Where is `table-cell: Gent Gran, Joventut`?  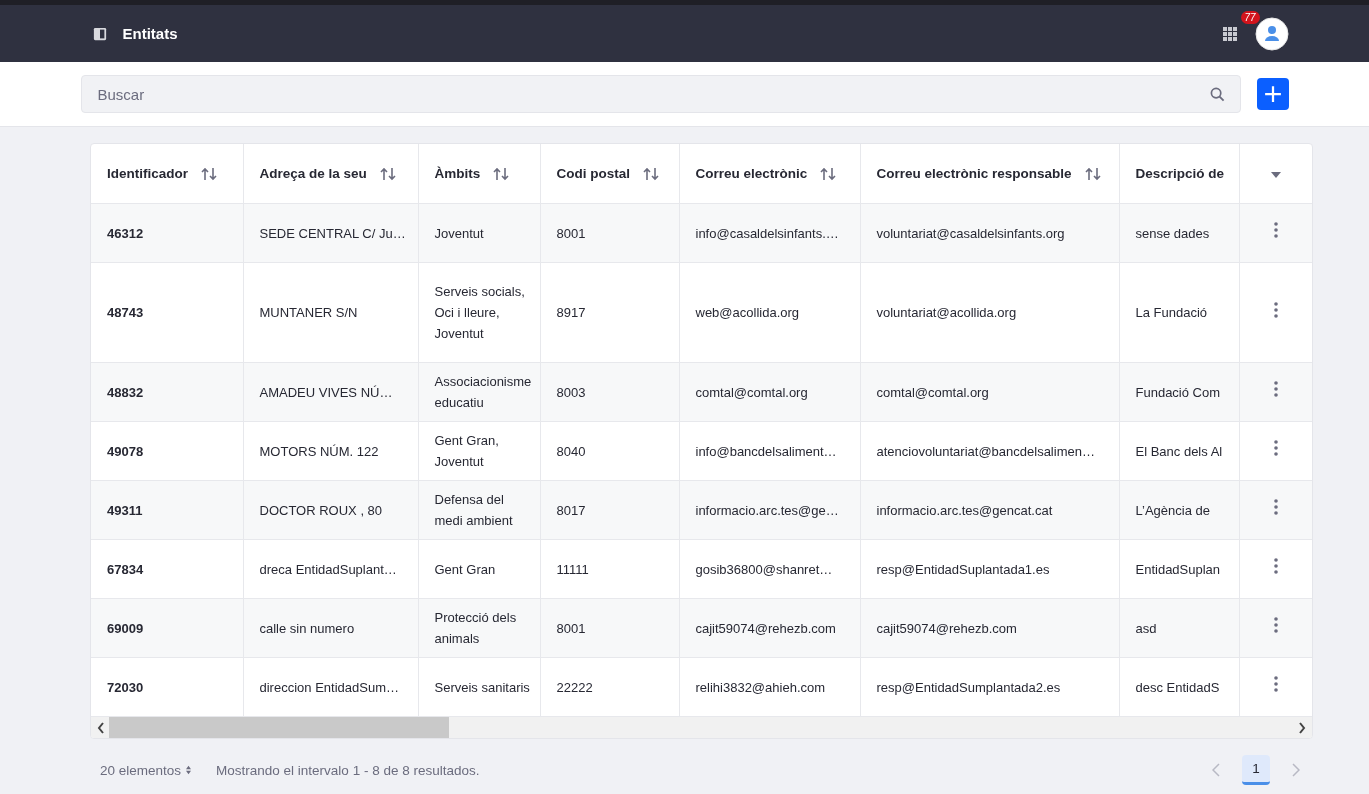 table-cell: Gent Gran, Joventut is located at coordinates (466, 451).